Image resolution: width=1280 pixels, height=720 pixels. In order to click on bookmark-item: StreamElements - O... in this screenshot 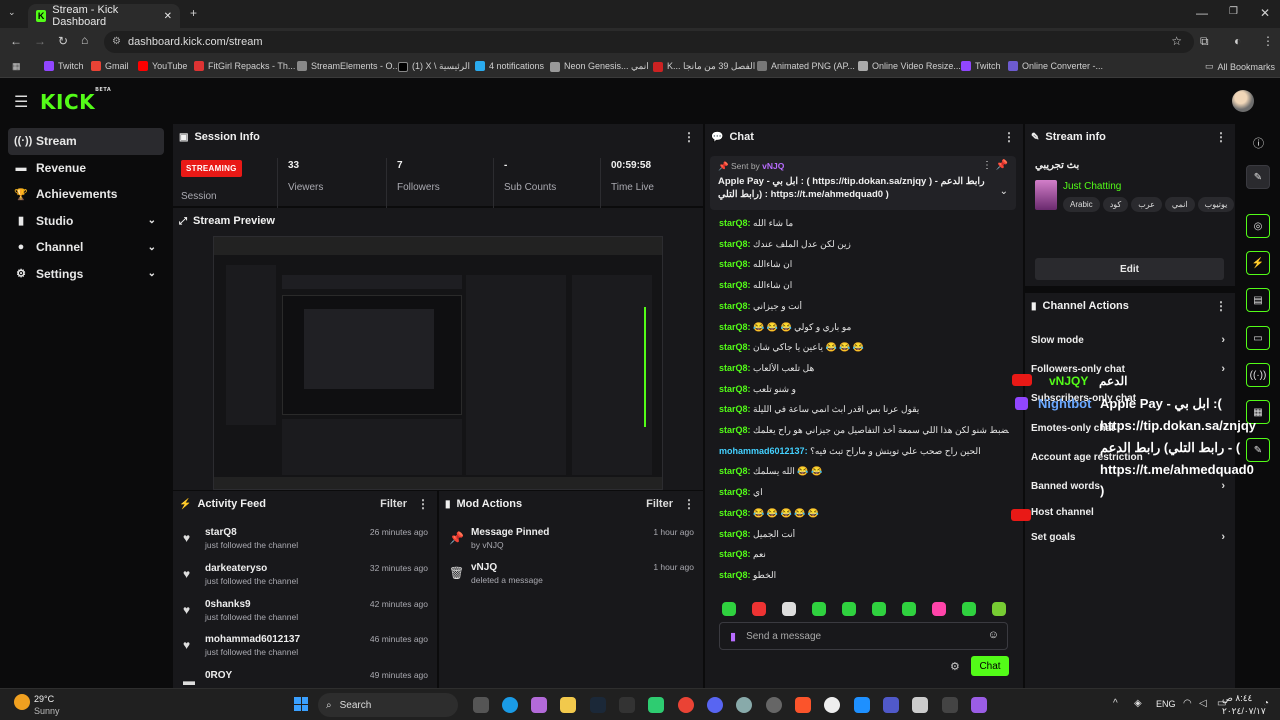, I will do `click(348, 66)`.